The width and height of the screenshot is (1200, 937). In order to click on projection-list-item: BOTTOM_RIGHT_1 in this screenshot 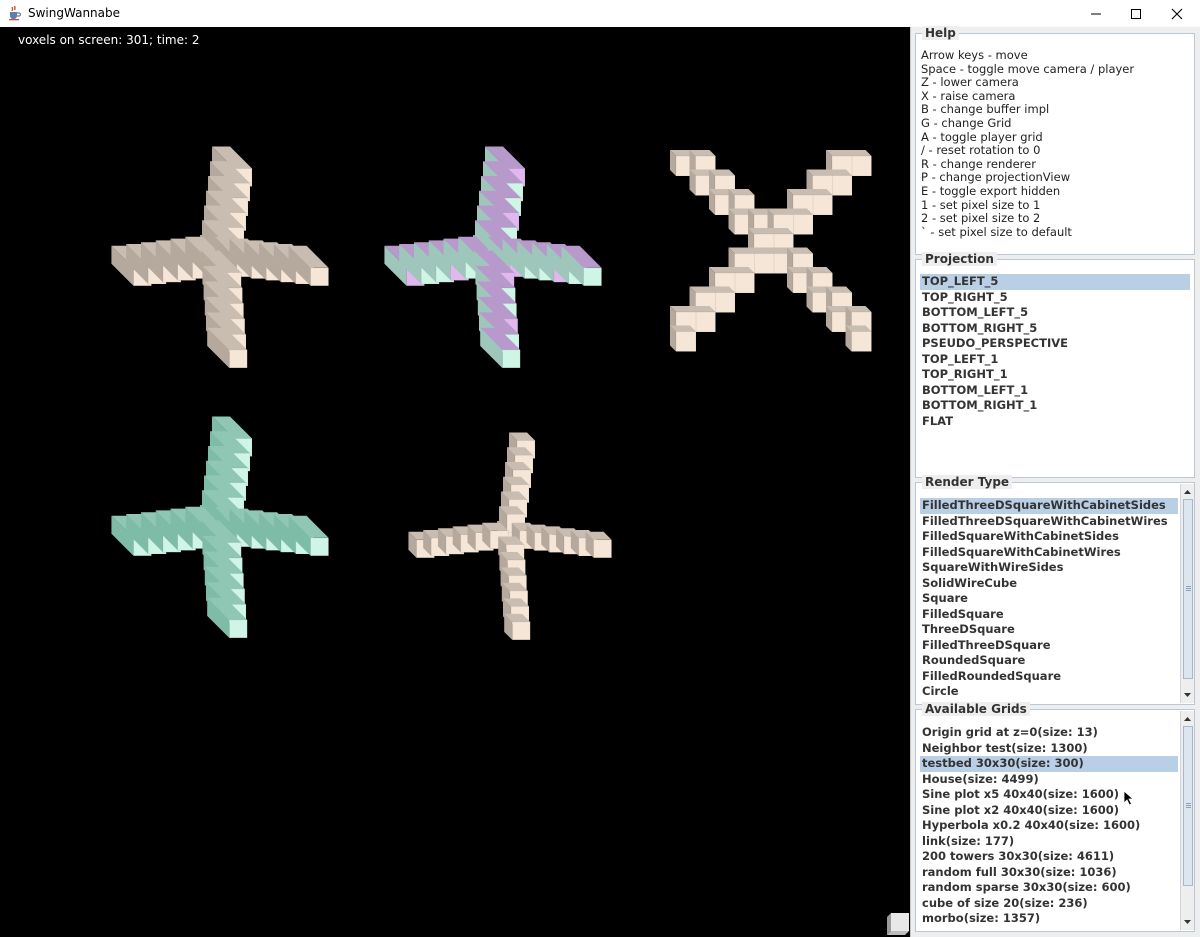, I will do `click(1055, 406)`.